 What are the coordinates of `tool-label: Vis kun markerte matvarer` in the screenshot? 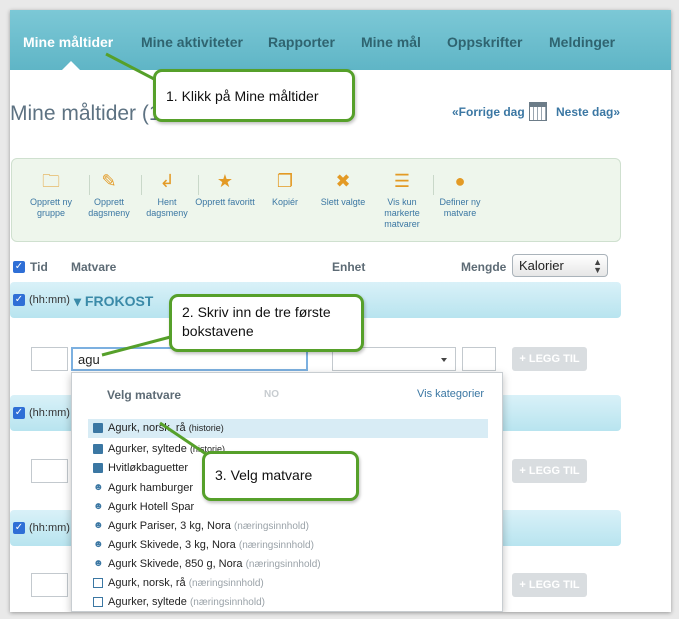 It's located at (402, 213).